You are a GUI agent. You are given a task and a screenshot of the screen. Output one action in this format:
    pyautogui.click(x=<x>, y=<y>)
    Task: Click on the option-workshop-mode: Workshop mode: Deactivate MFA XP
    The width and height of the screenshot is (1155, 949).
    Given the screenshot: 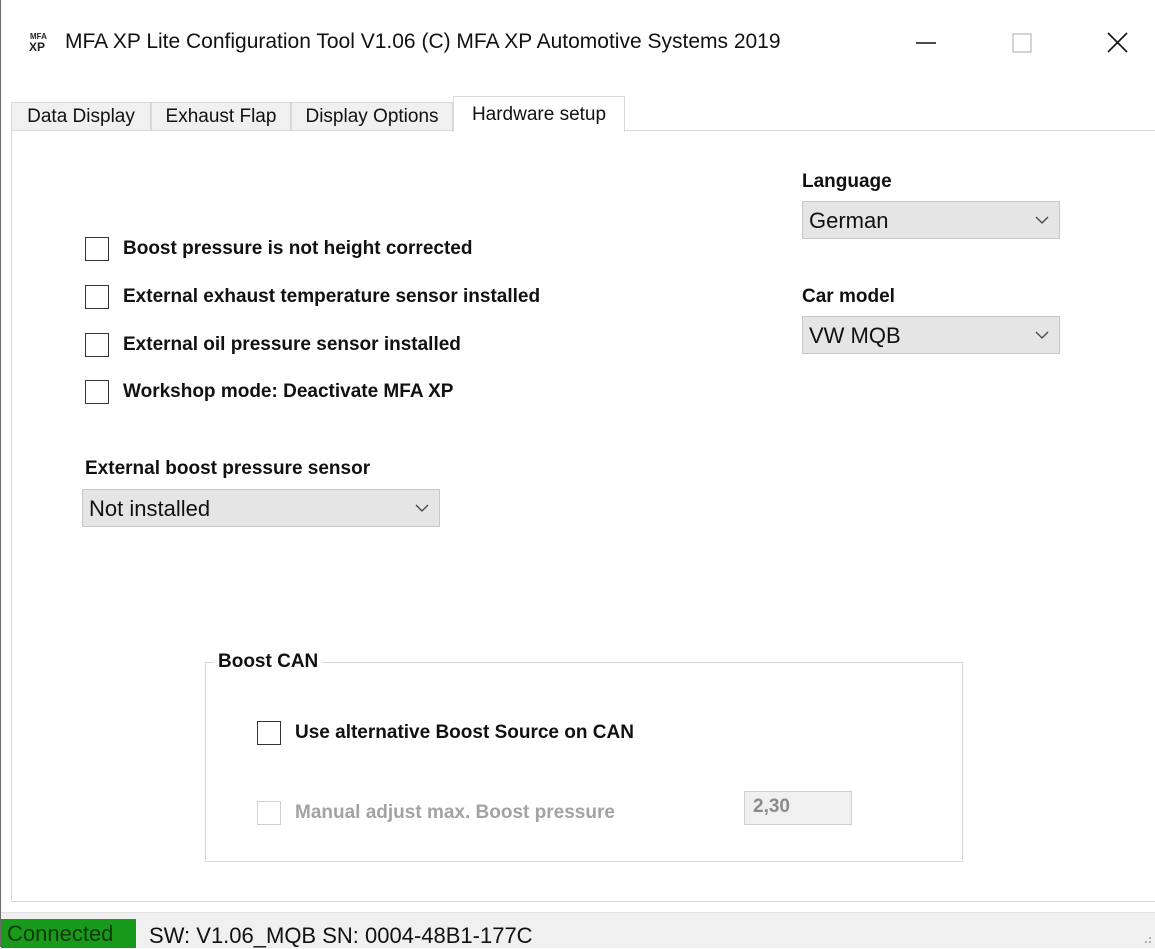 What is the action you would take?
    pyautogui.click(x=365, y=395)
    